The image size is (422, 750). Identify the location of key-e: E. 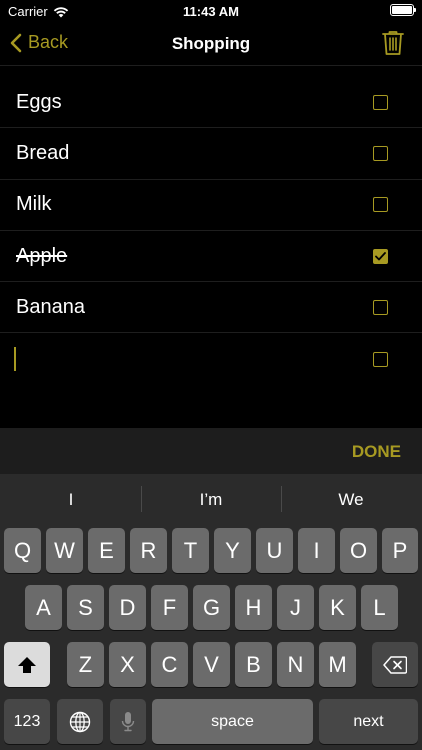
(106, 550).